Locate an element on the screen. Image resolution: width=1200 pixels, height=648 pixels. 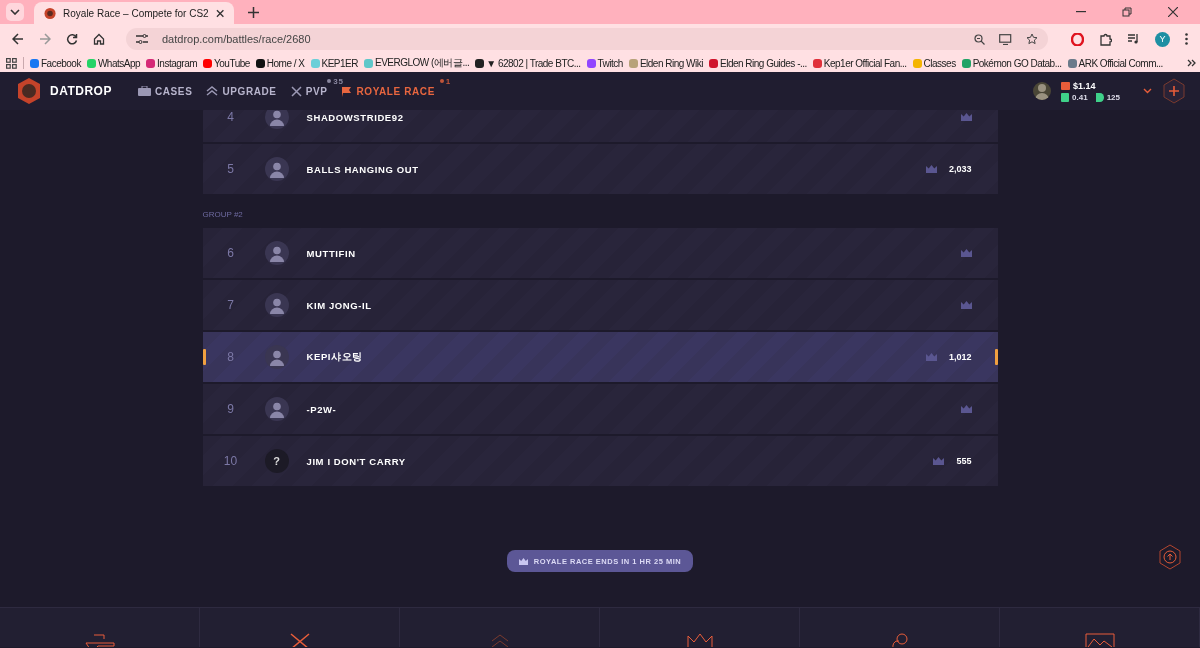
tab-title: Royale Race – Compete for CS2 is located at coordinates (136, 13).